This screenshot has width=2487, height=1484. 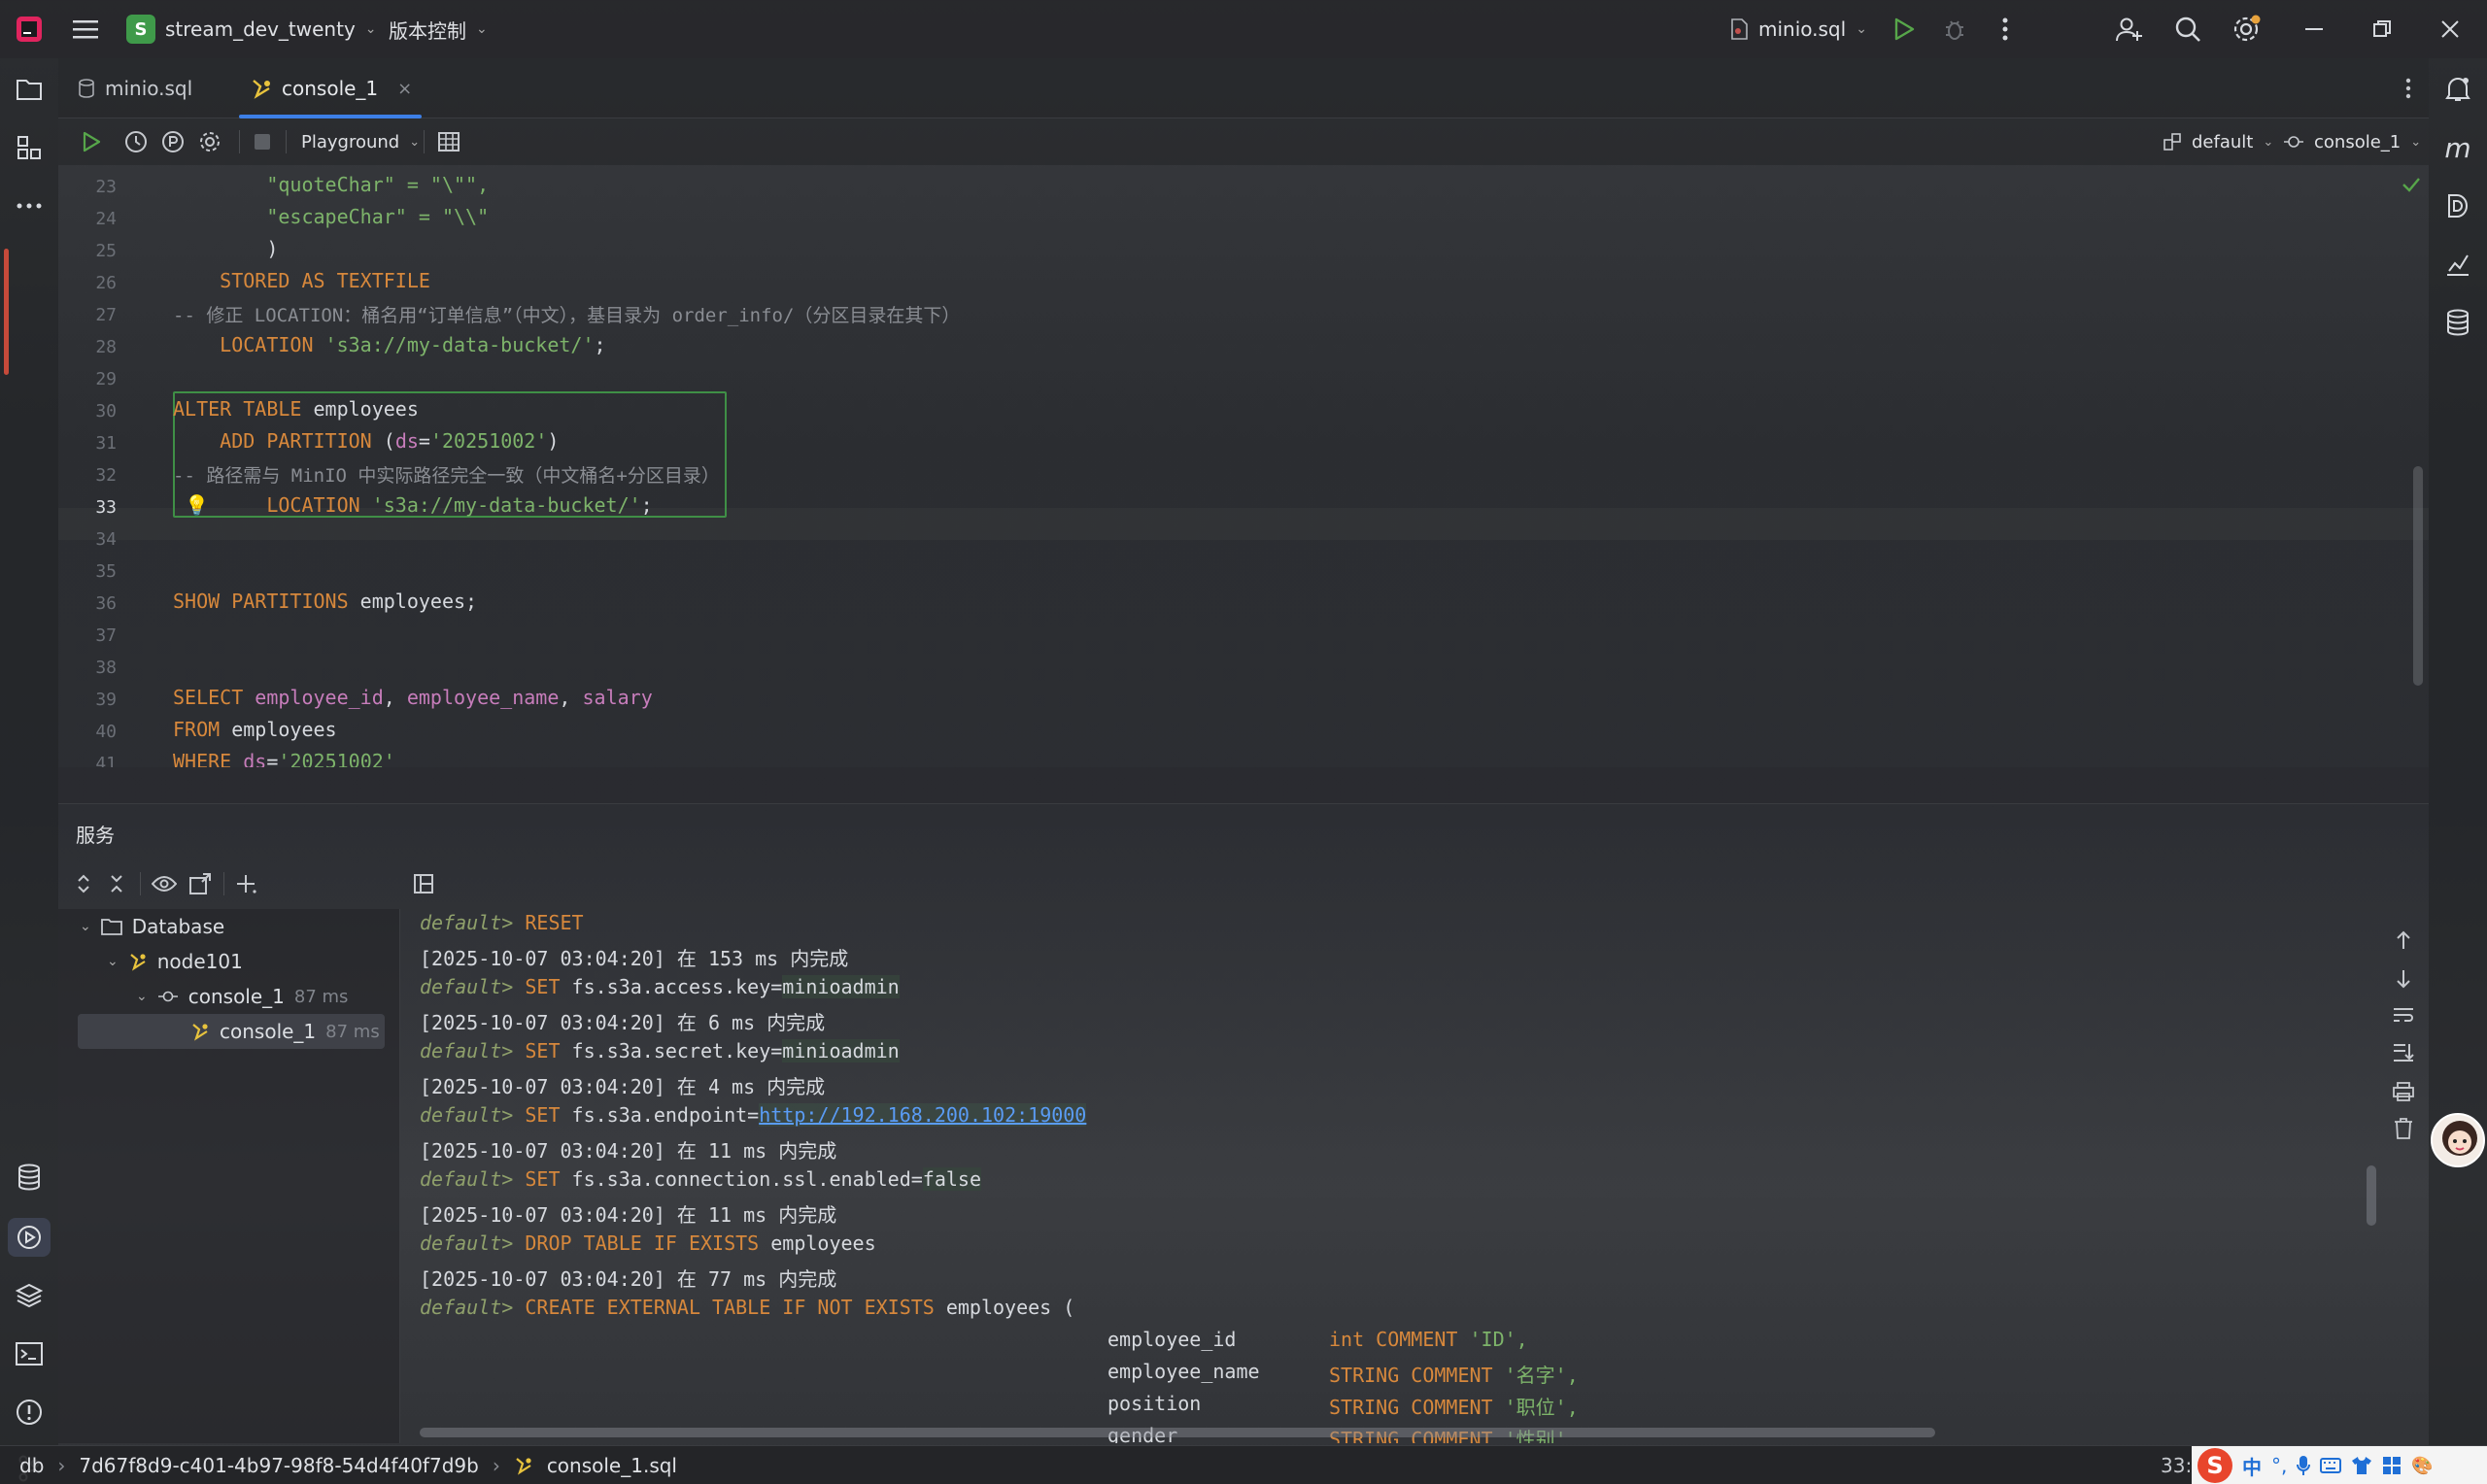 I want to click on scroll-marker, so click(x=6, y=312).